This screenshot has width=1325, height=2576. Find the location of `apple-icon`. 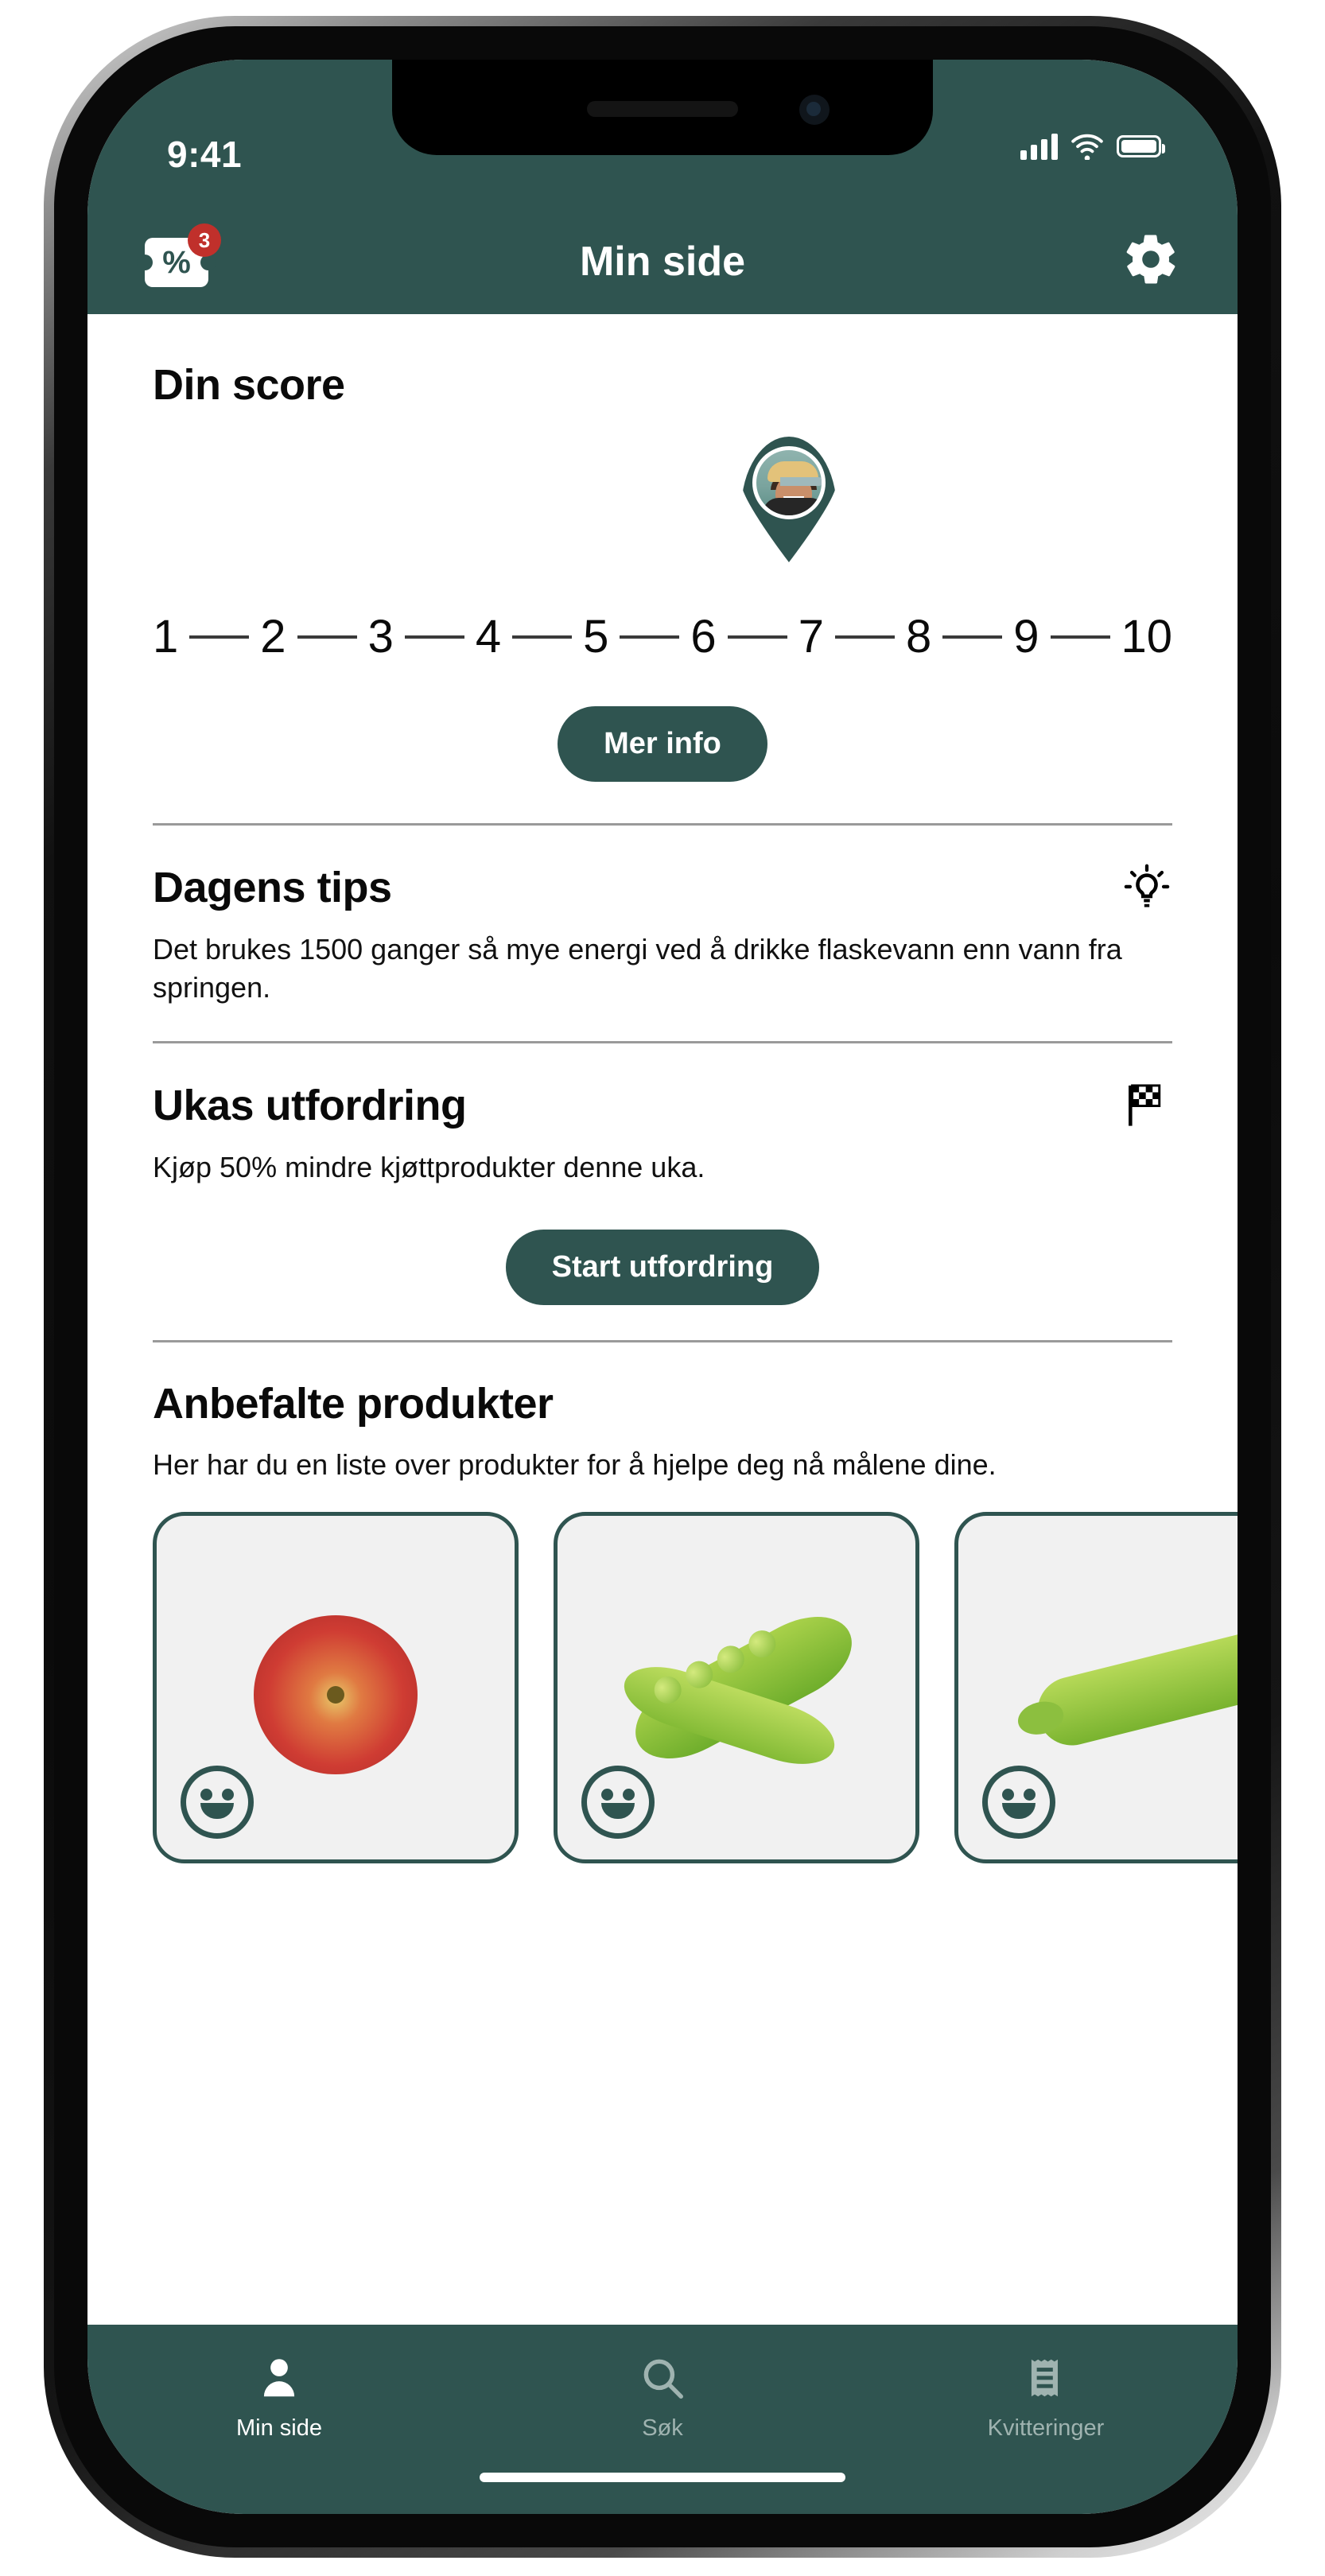

apple-icon is located at coordinates (336, 1694).